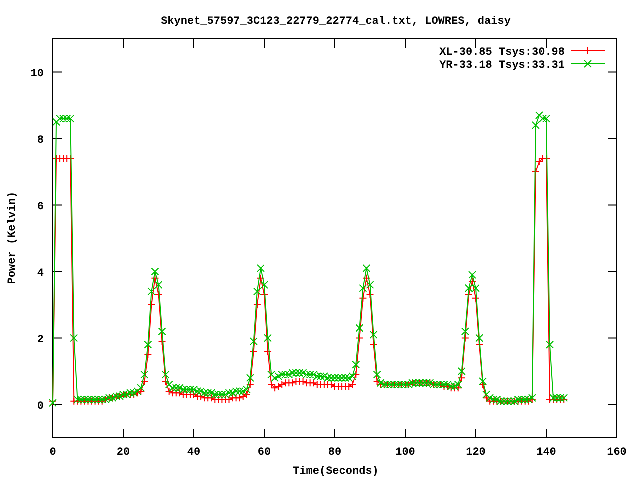 The height and width of the screenshot is (480, 640). I want to click on y-tick-label: 2, so click(40, 340).